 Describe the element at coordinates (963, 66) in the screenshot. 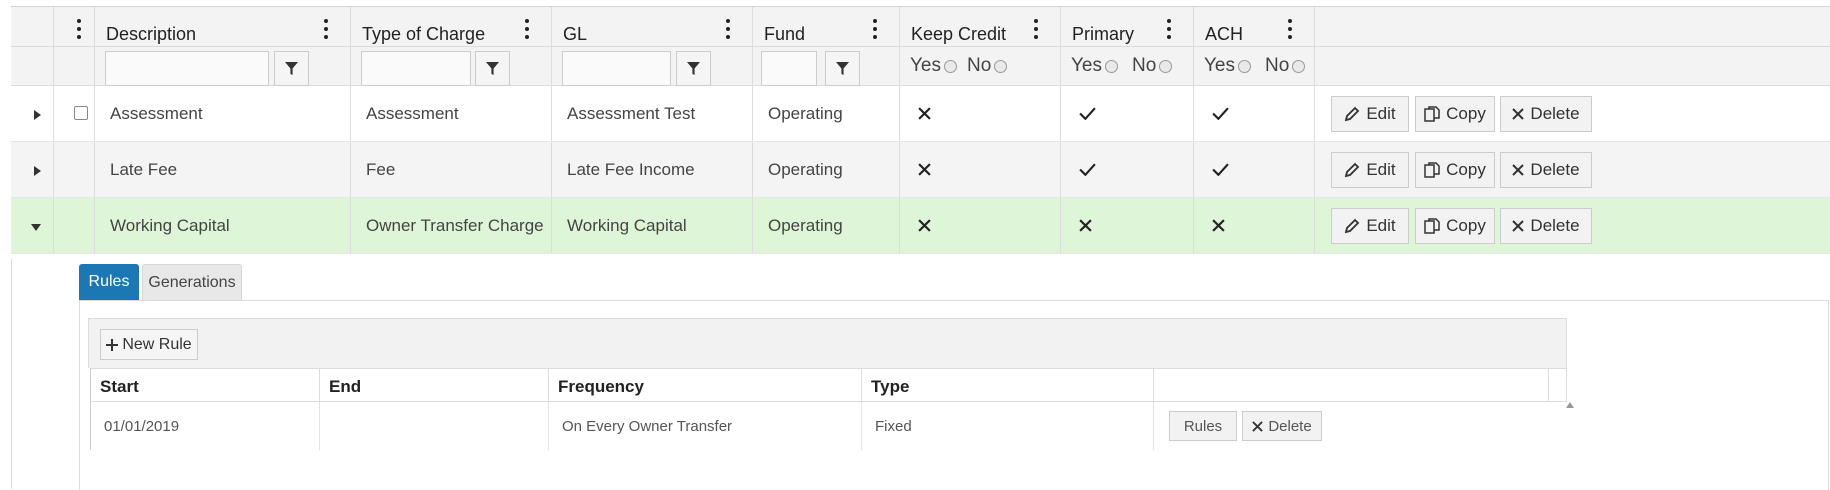

I see `keep-credit-radio-group: Yes No` at that location.